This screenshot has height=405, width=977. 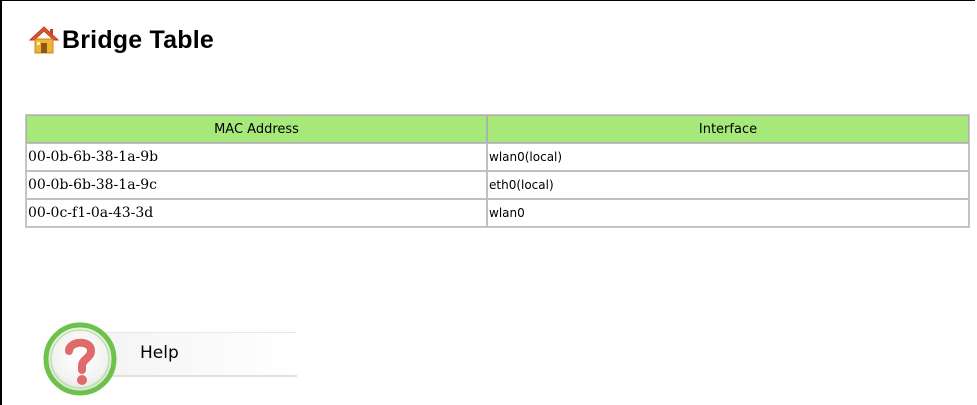 I want to click on table-row: 00-0b-6b-38-1a-9c eth0(local), so click(x=497, y=185).